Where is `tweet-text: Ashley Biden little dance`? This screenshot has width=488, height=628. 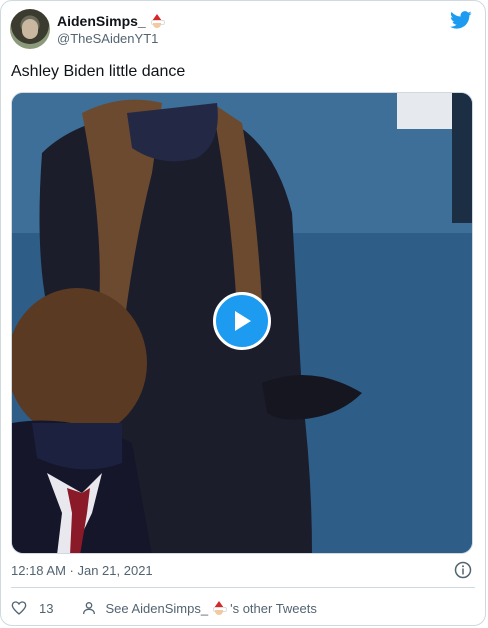
tweet-text: Ashley Biden little dance is located at coordinates (98, 71).